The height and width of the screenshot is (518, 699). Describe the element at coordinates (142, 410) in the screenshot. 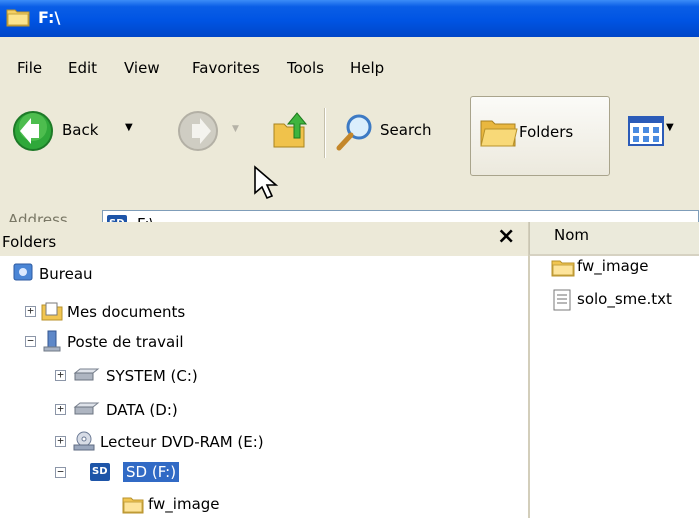

I see `tree-item-label: DATA (D:)` at that location.